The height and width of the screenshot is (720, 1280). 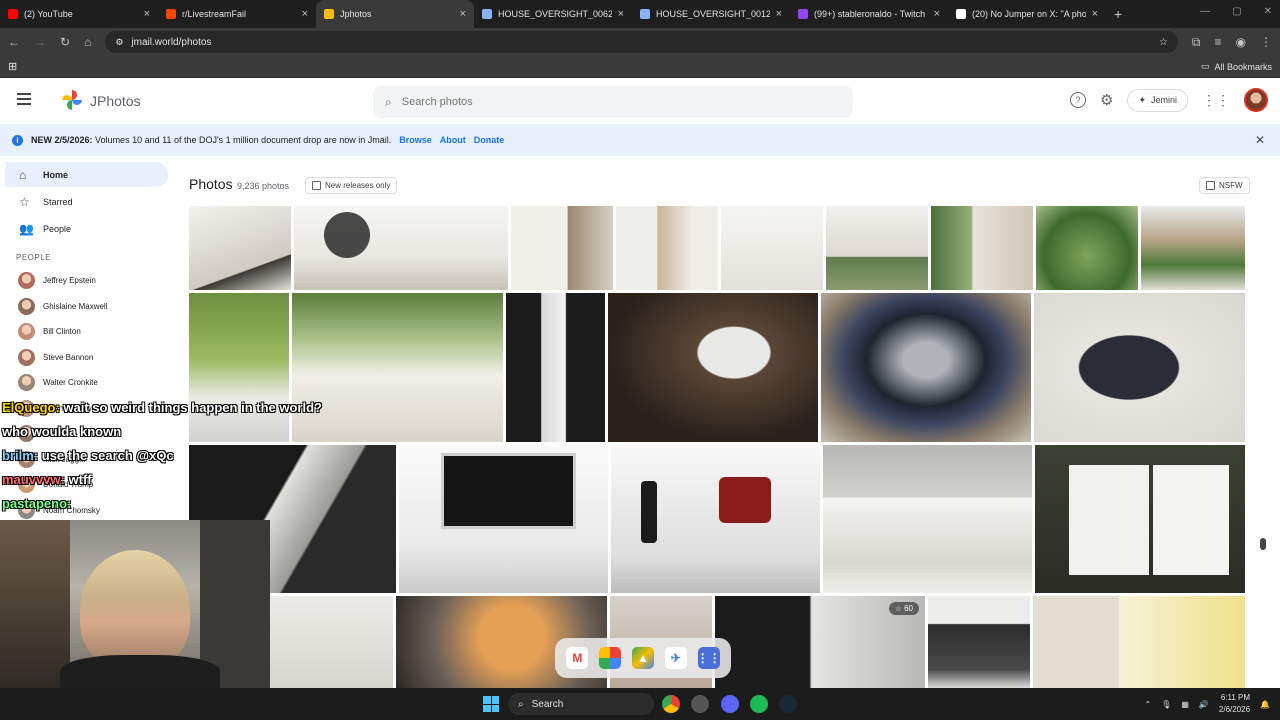 I want to click on url-text: jmail.world/photos, so click(x=171, y=42).